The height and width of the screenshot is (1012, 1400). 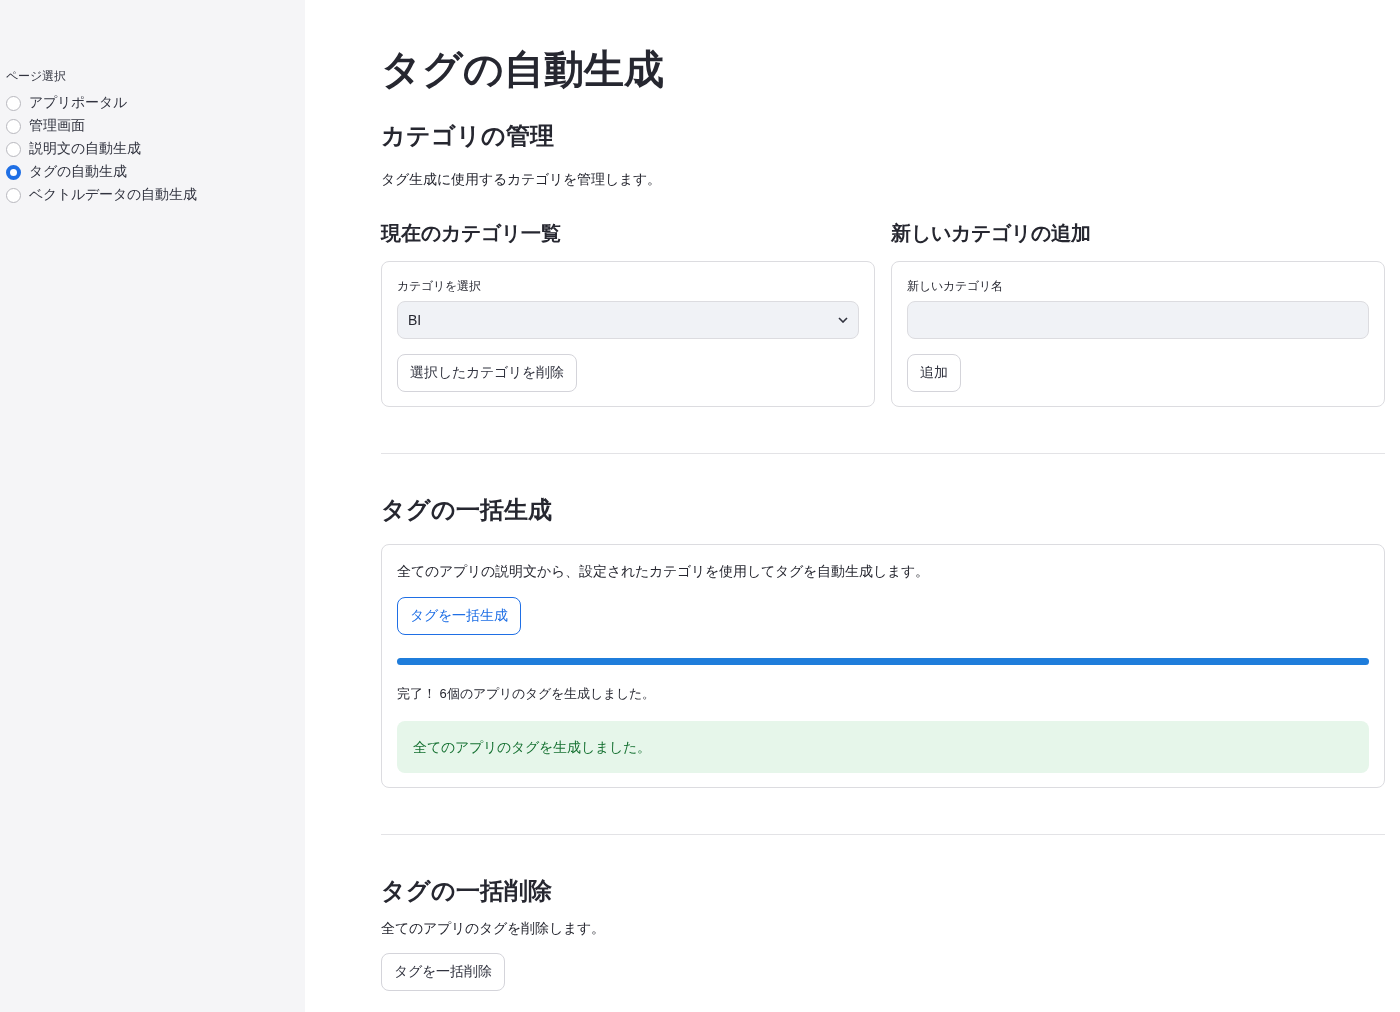 What do you see at coordinates (85, 149) in the screenshot?
I see `nav-option: 説明文の自動生成` at bounding box center [85, 149].